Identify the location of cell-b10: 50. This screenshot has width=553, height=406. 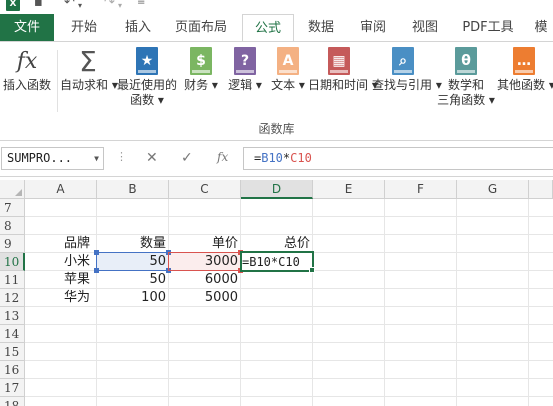
(133, 262).